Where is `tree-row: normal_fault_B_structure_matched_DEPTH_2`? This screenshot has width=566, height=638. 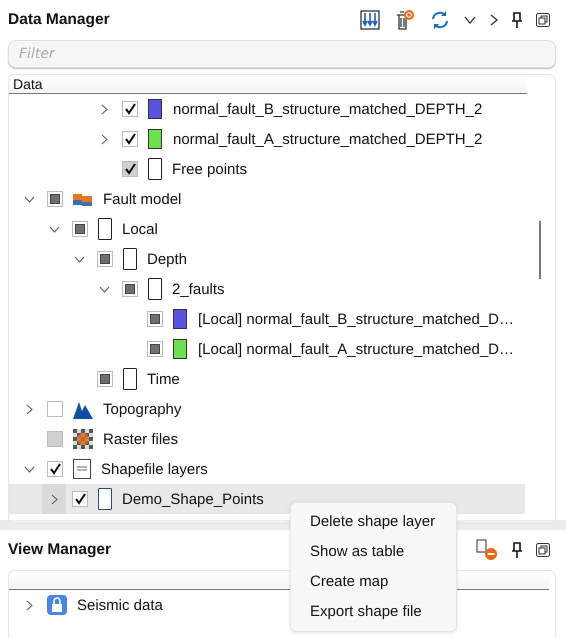
tree-row: normal_fault_B_structure_matched_DEPTH_2 is located at coordinates (267, 109).